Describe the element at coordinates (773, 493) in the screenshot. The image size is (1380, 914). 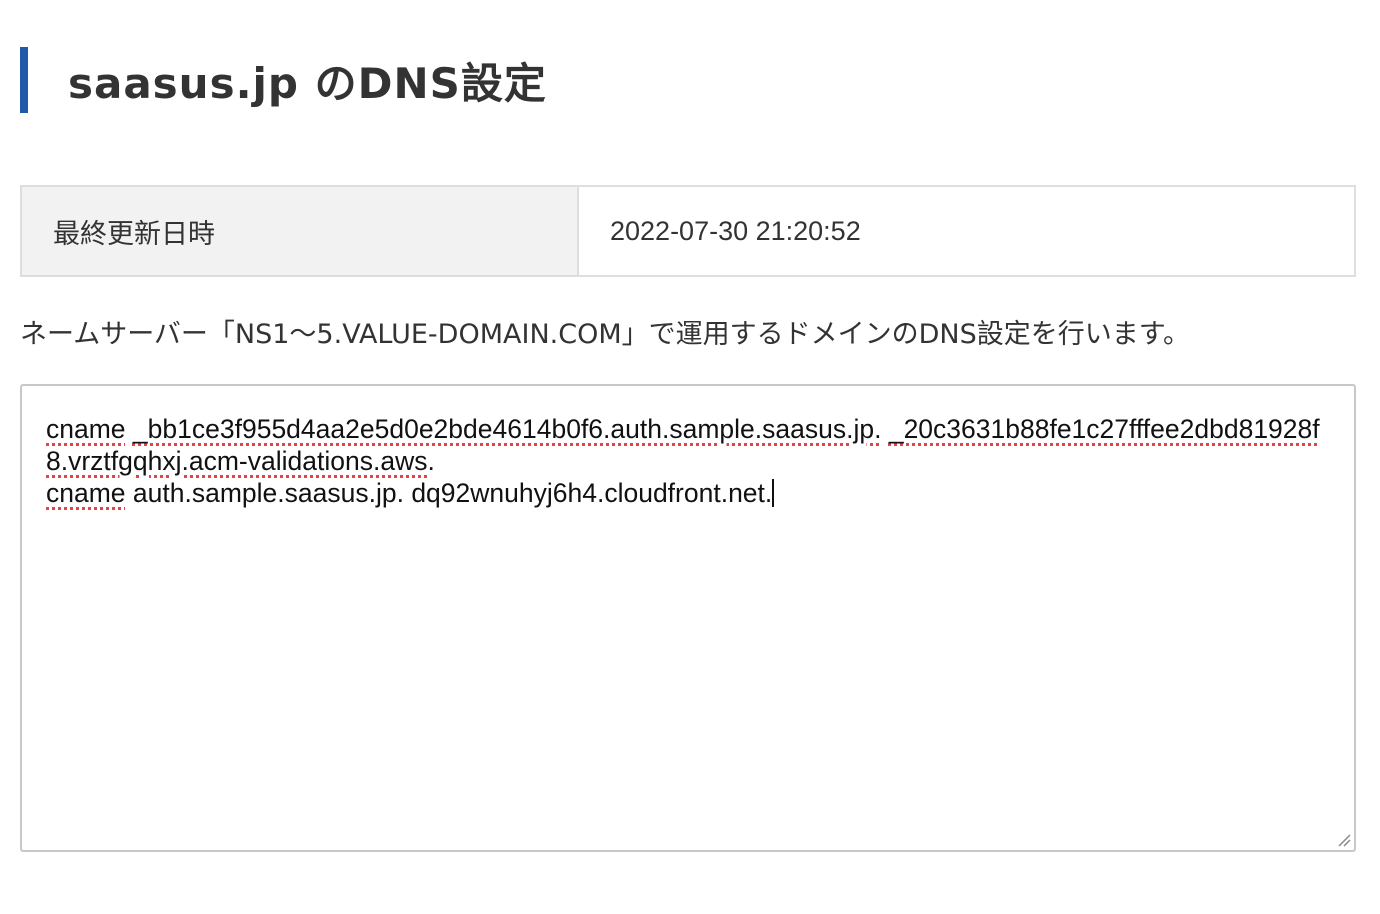
I see `text-caret` at that location.